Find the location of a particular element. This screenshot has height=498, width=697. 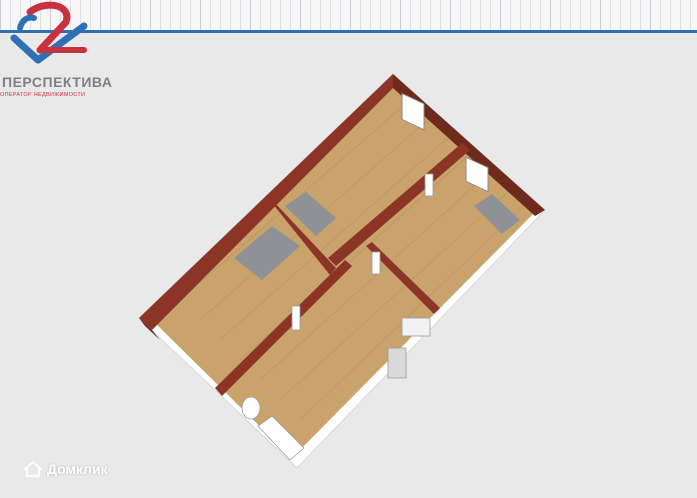

kitchen-unit is located at coordinates (416, 327).